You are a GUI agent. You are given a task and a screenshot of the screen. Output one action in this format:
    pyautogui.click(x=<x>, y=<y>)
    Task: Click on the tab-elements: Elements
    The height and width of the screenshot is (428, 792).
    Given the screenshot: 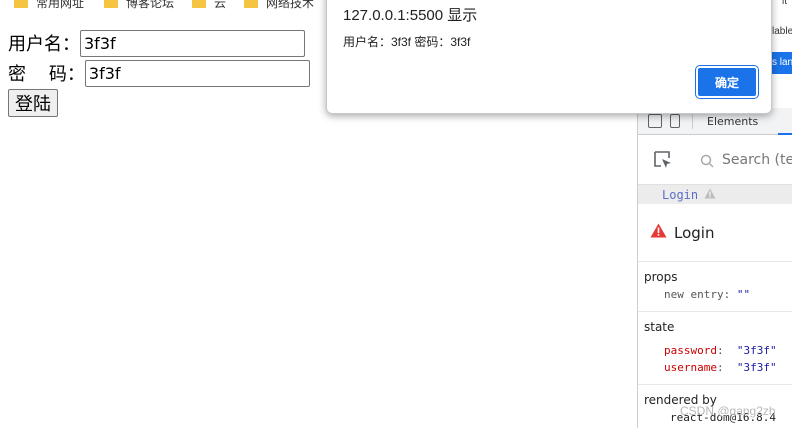 What is the action you would take?
    pyautogui.click(x=732, y=121)
    